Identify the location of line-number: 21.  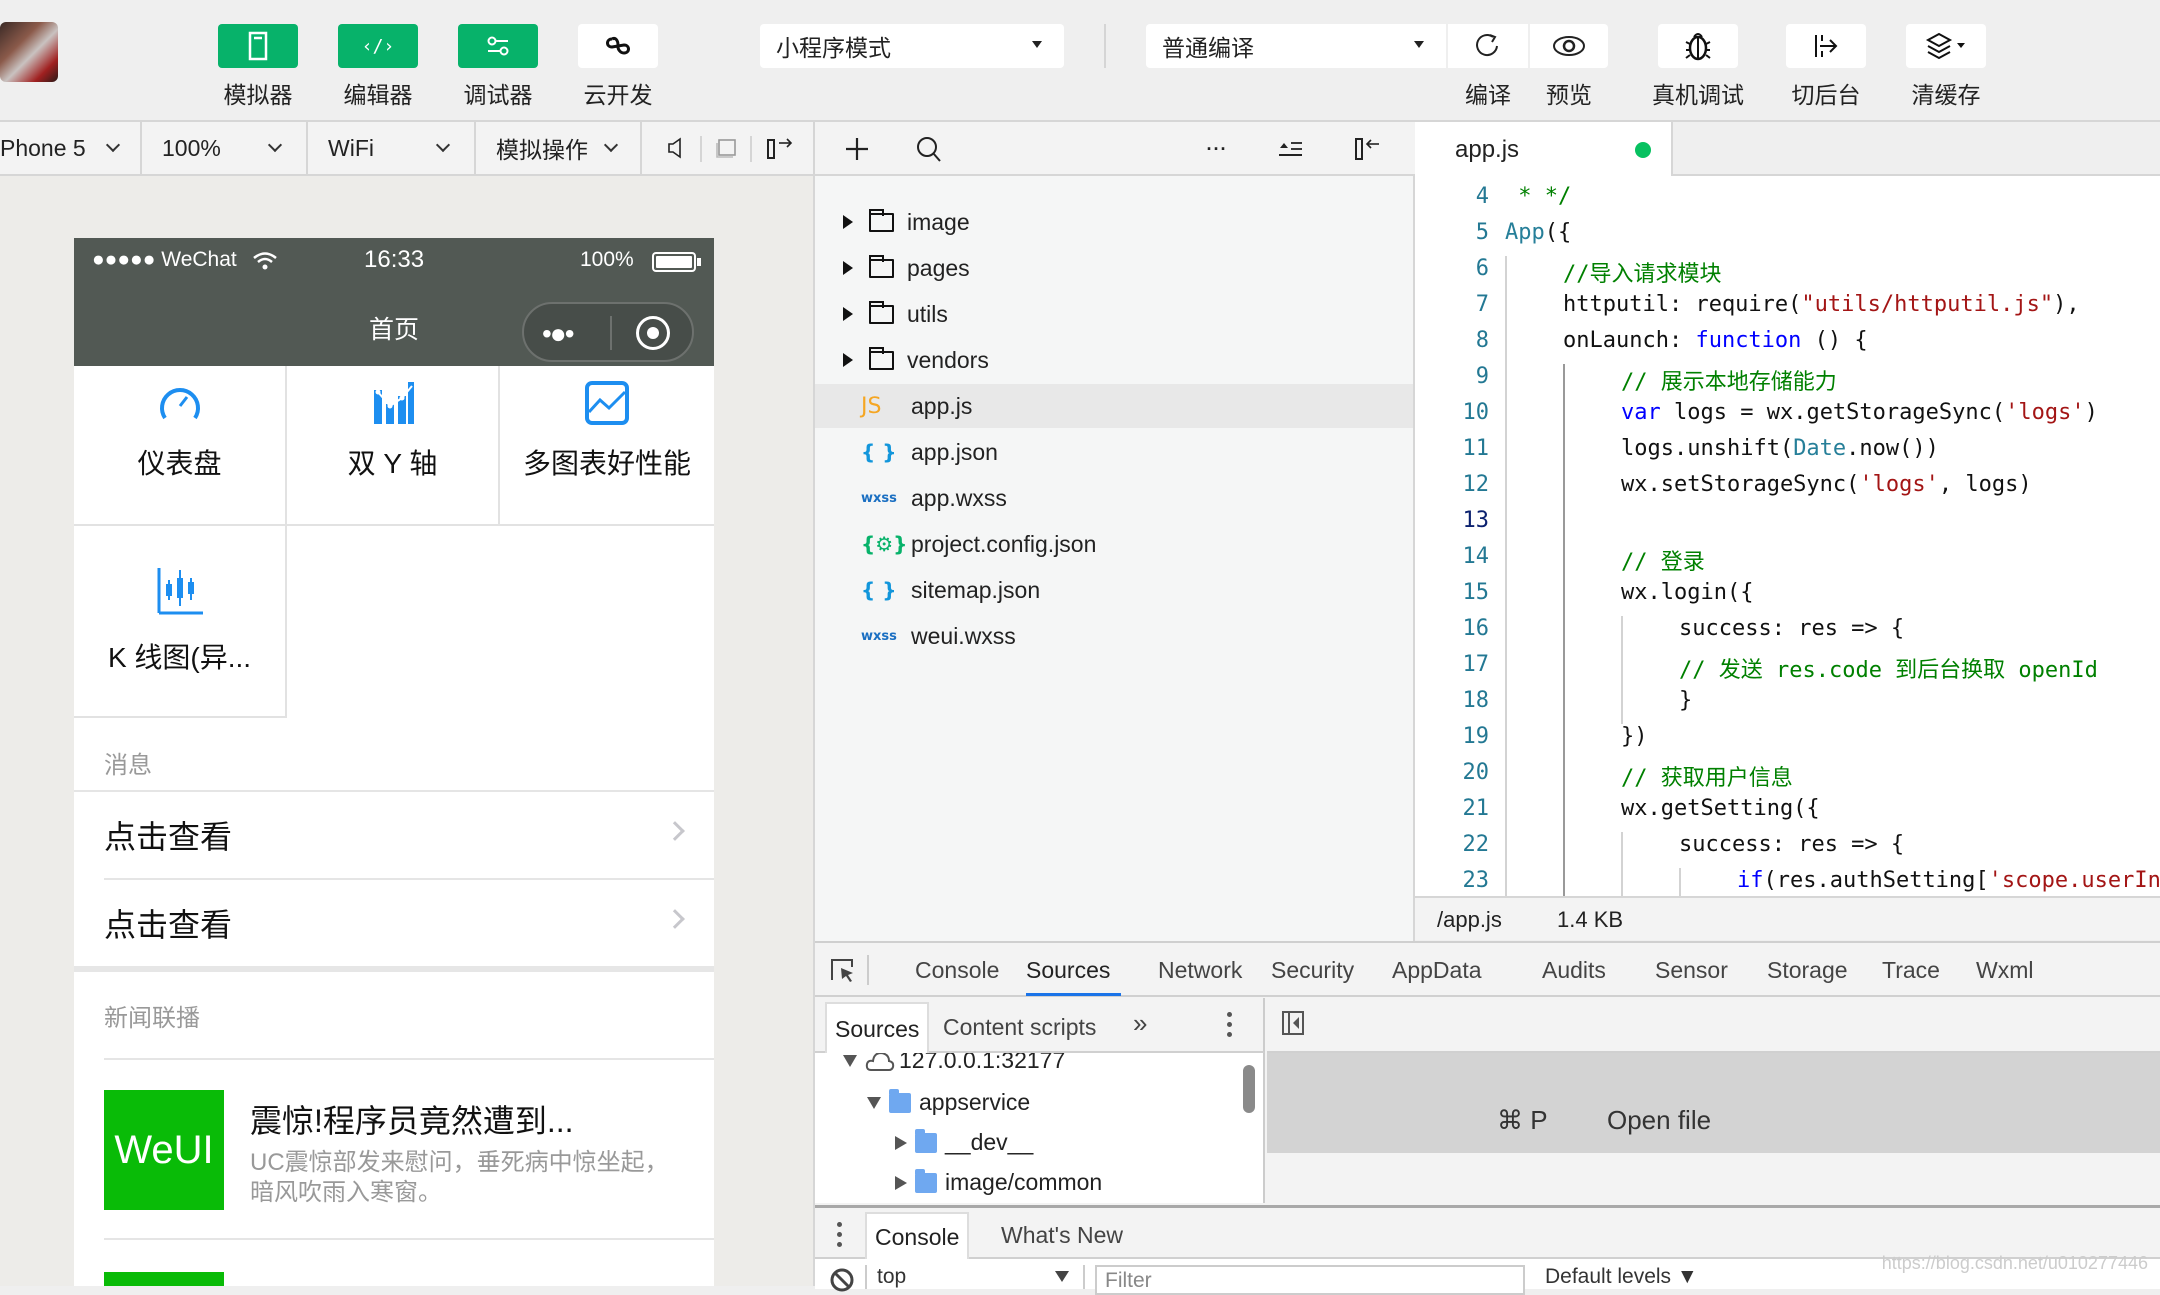
(1476, 808).